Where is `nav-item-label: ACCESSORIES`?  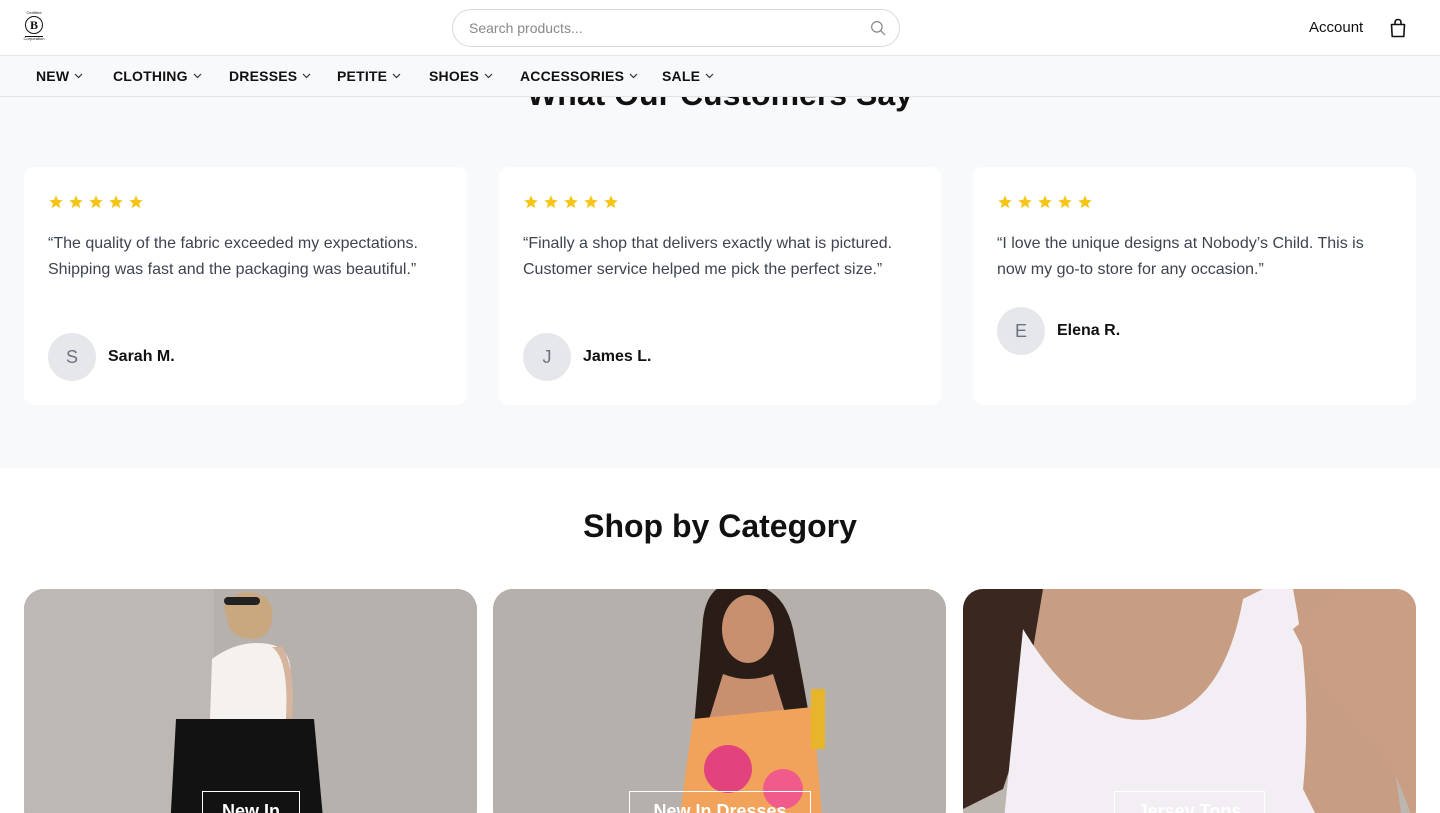
nav-item-label: ACCESSORIES is located at coordinates (572, 76).